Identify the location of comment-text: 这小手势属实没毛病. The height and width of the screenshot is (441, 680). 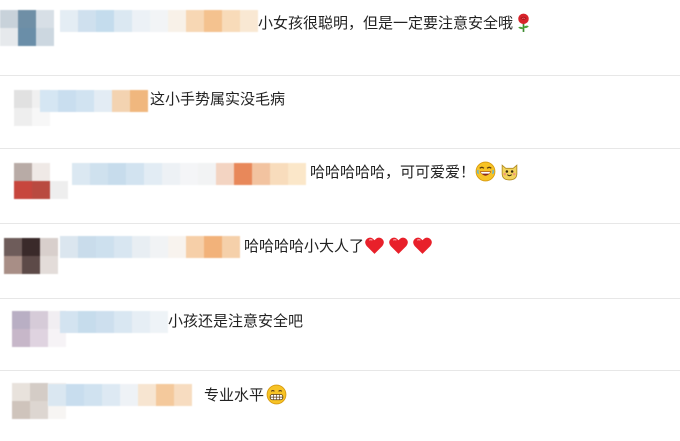
(217, 99).